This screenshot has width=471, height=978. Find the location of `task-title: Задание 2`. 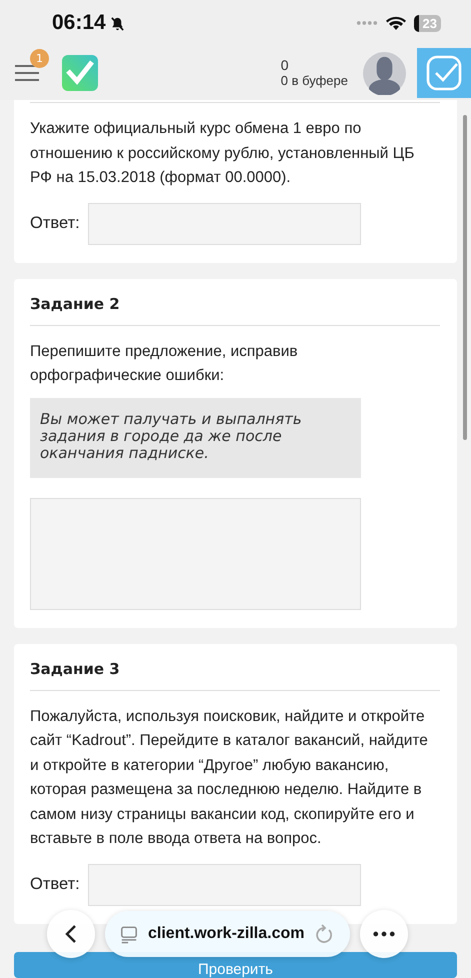

task-title: Задание 2 is located at coordinates (75, 304).